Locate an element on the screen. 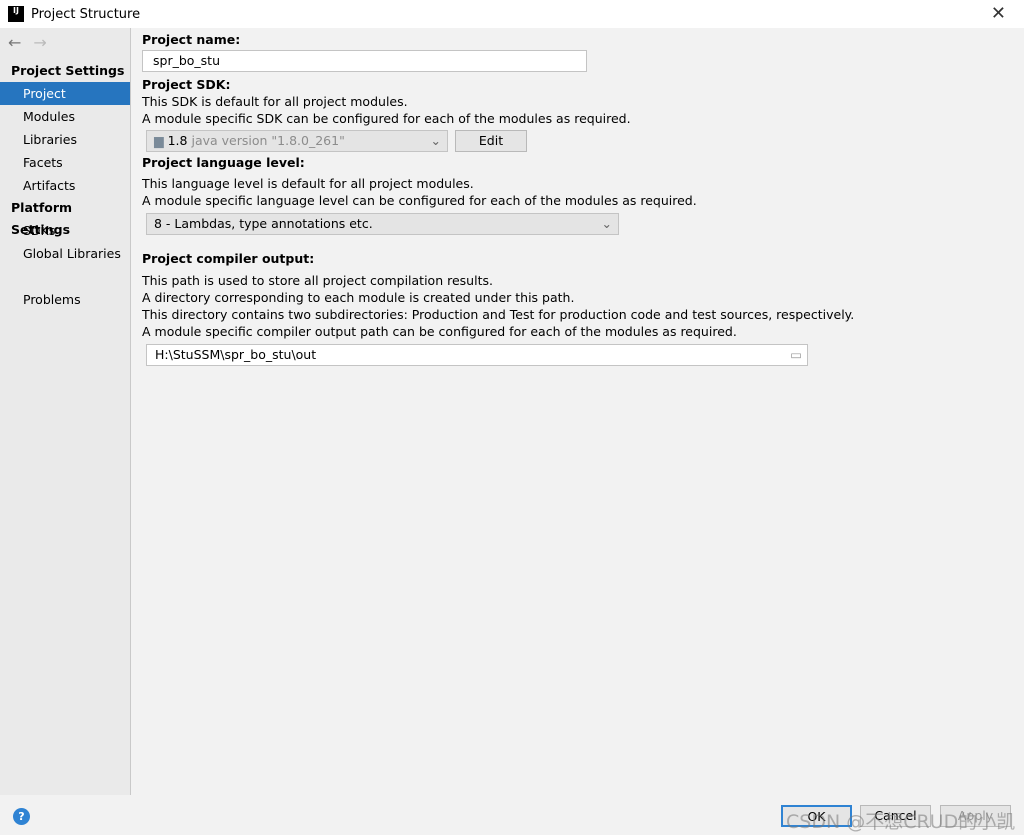 This screenshot has width=1024, height=835. browse-folder-icon: ▭ is located at coordinates (796, 355).